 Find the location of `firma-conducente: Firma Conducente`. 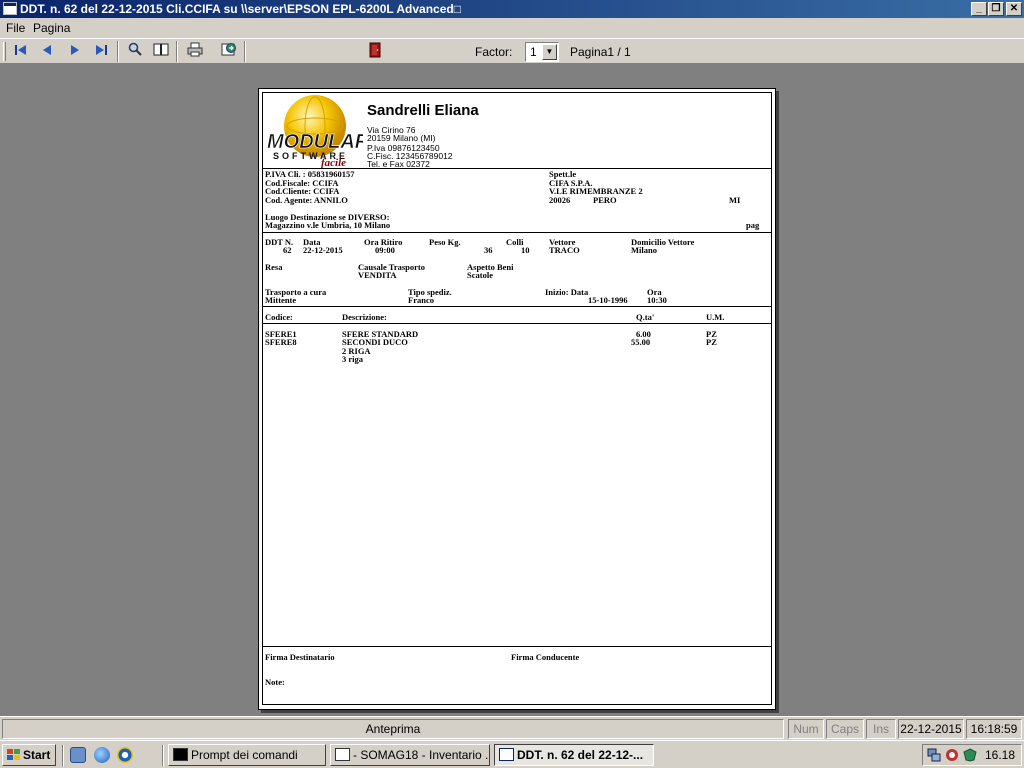

firma-conducente: Firma Conducente is located at coordinates (545, 657).